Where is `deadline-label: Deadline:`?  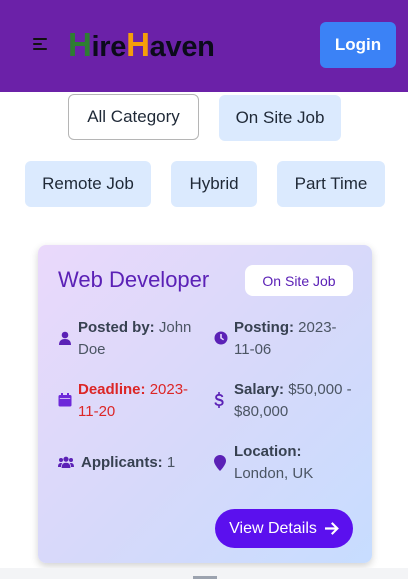
deadline-label: Deadline: is located at coordinates (112, 389).